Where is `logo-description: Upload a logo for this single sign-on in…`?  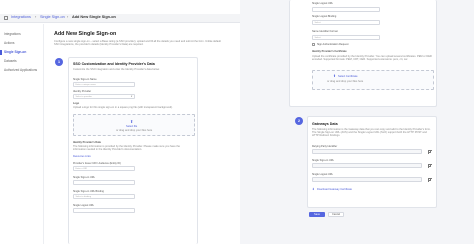 logo-description: Upload a logo for this single sign-on in… is located at coordinates (123, 107).